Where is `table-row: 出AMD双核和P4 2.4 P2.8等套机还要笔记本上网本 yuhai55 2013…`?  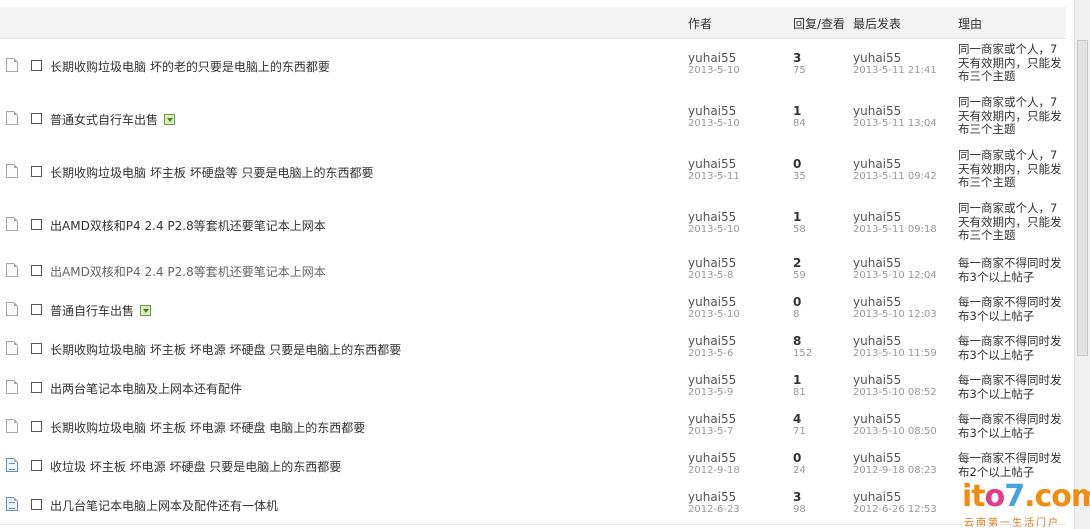 table-row: 出AMD双核和P4 2.4 P2.8等套机还要笔记本上网本 yuhai55 2013… is located at coordinates (533, 225).